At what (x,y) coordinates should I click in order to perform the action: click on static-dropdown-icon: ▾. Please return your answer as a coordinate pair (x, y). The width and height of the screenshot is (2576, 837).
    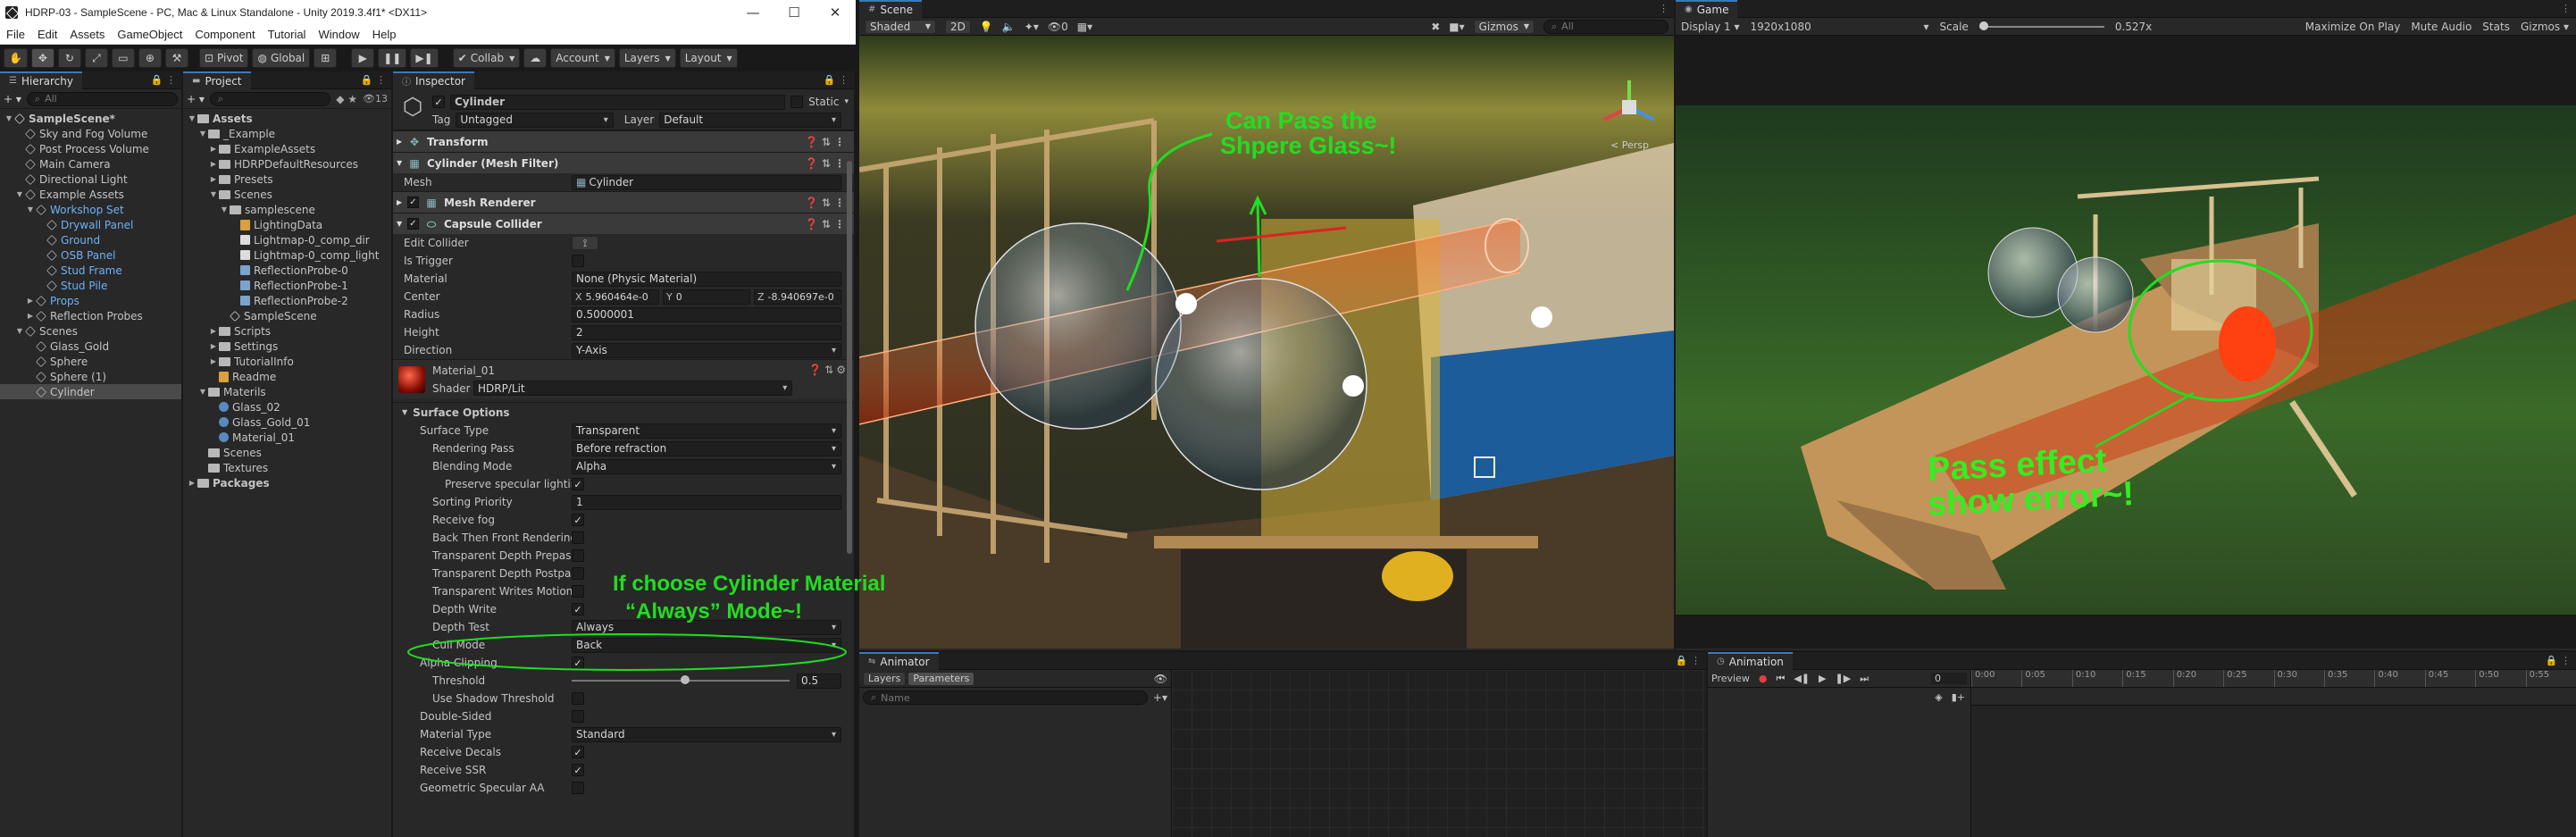
    Looking at the image, I should click on (847, 101).